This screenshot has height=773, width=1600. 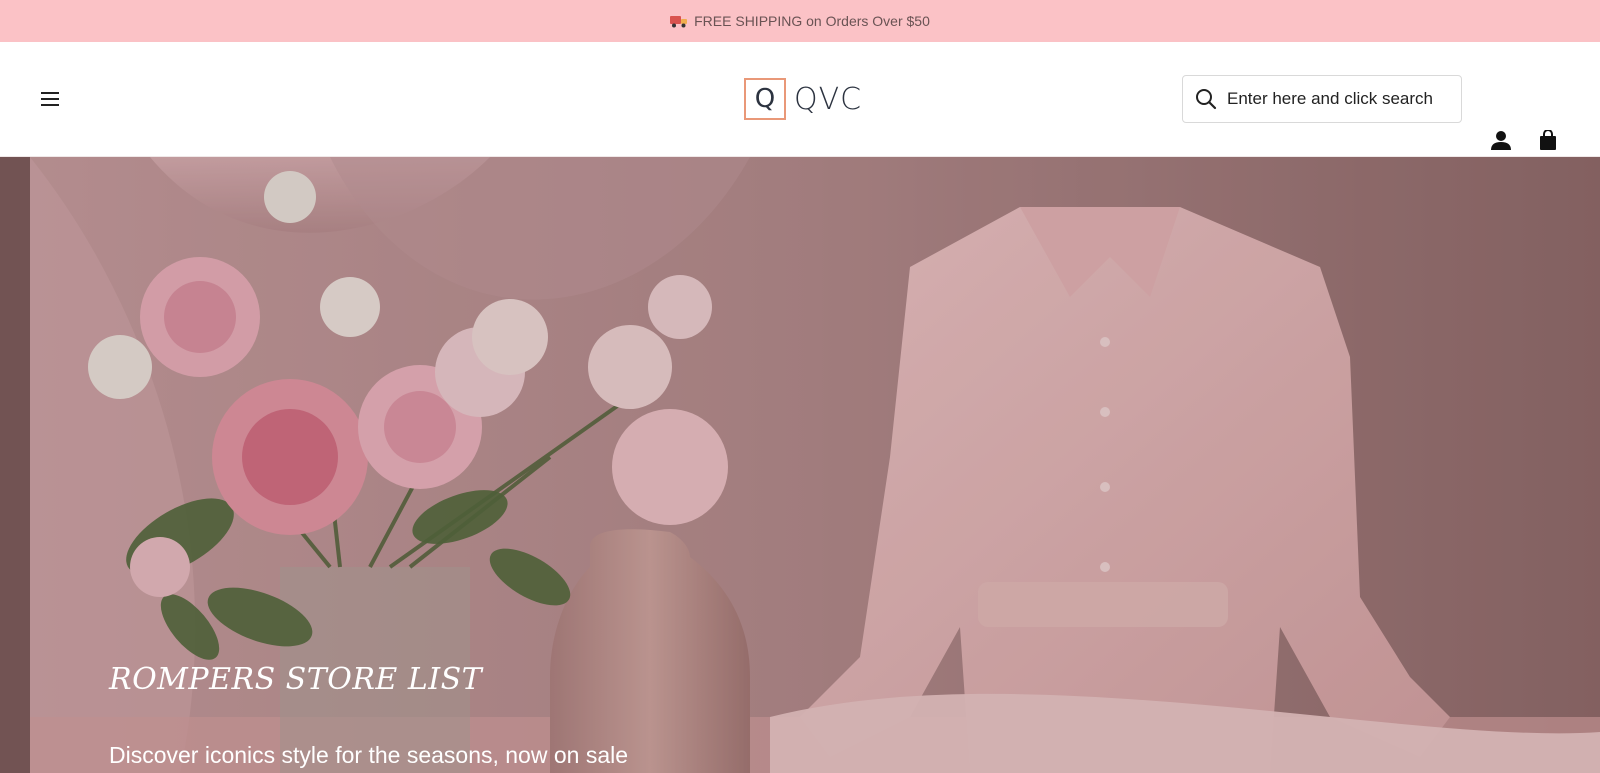 What do you see at coordinates (812, 21) in the screenshot?
I see `announcement-text: FREE SHIPPING on Orders Over $50` at bounding box center [812, 21].